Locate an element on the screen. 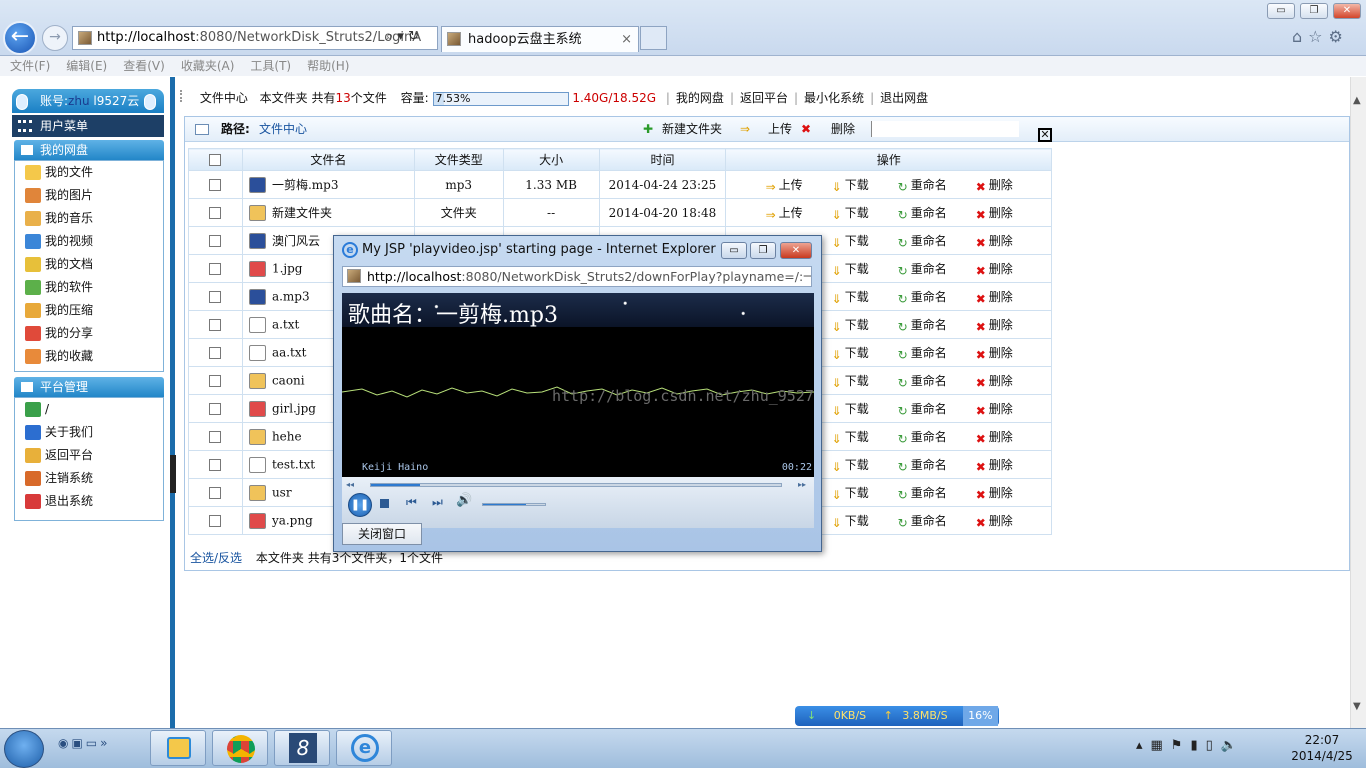 The image size is (1366, 768). menu-item: 收藏夹(A) is located at coordinates (208, 66).